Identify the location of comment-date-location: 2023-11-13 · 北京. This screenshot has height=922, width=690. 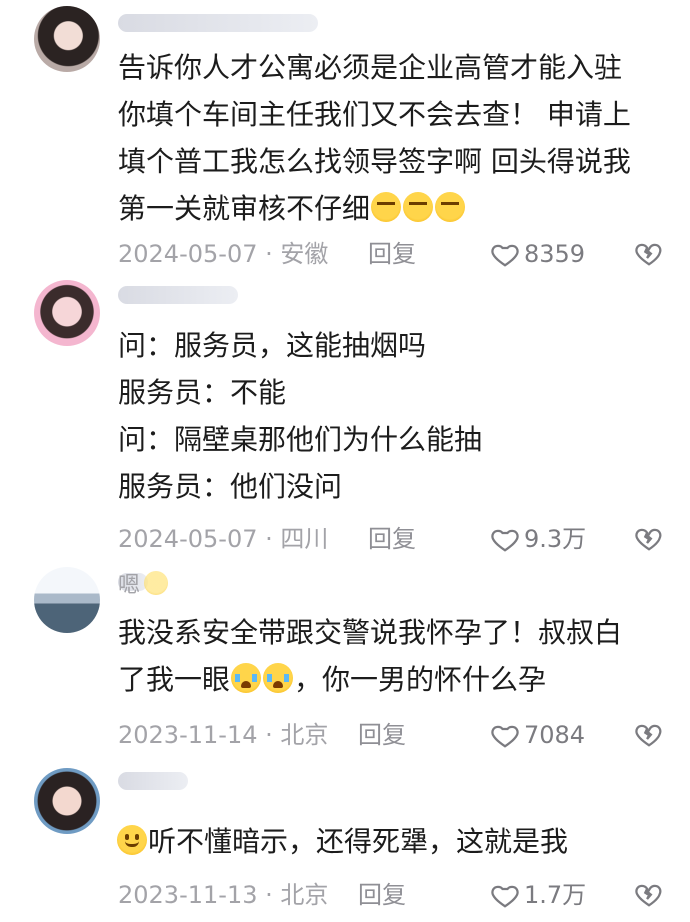
(223, 895).